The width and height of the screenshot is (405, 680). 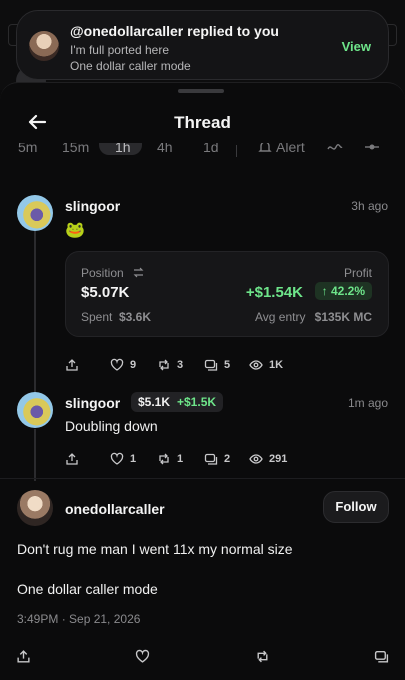 I want to click on page-title: Thread, so click(x=202, y=122).